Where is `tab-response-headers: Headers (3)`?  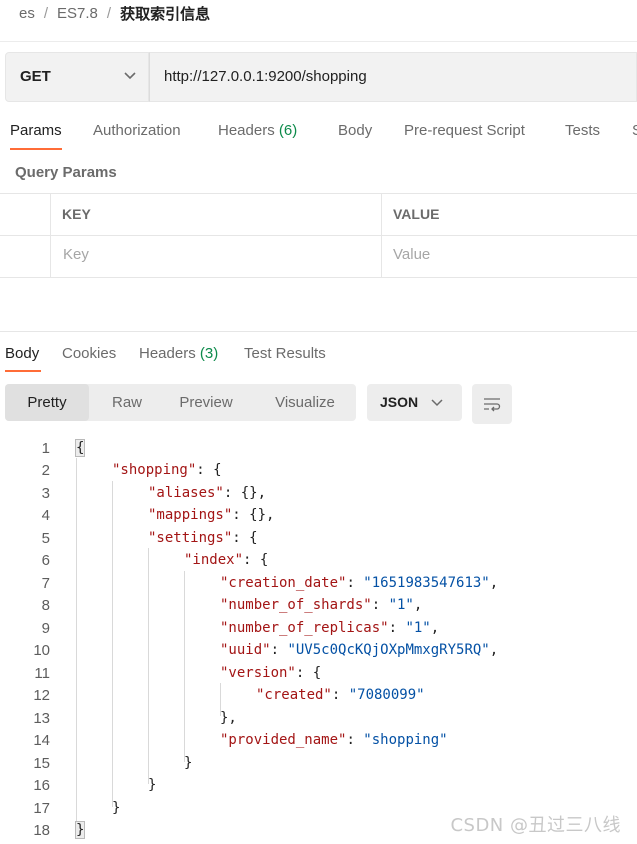
tab-response-headers: Headers (3) is located at coordinates (178, 353).